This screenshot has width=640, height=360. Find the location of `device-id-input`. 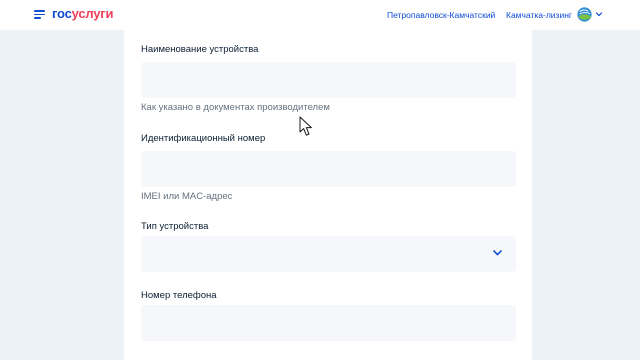

device-id-input is located at coordinates (328, 169).